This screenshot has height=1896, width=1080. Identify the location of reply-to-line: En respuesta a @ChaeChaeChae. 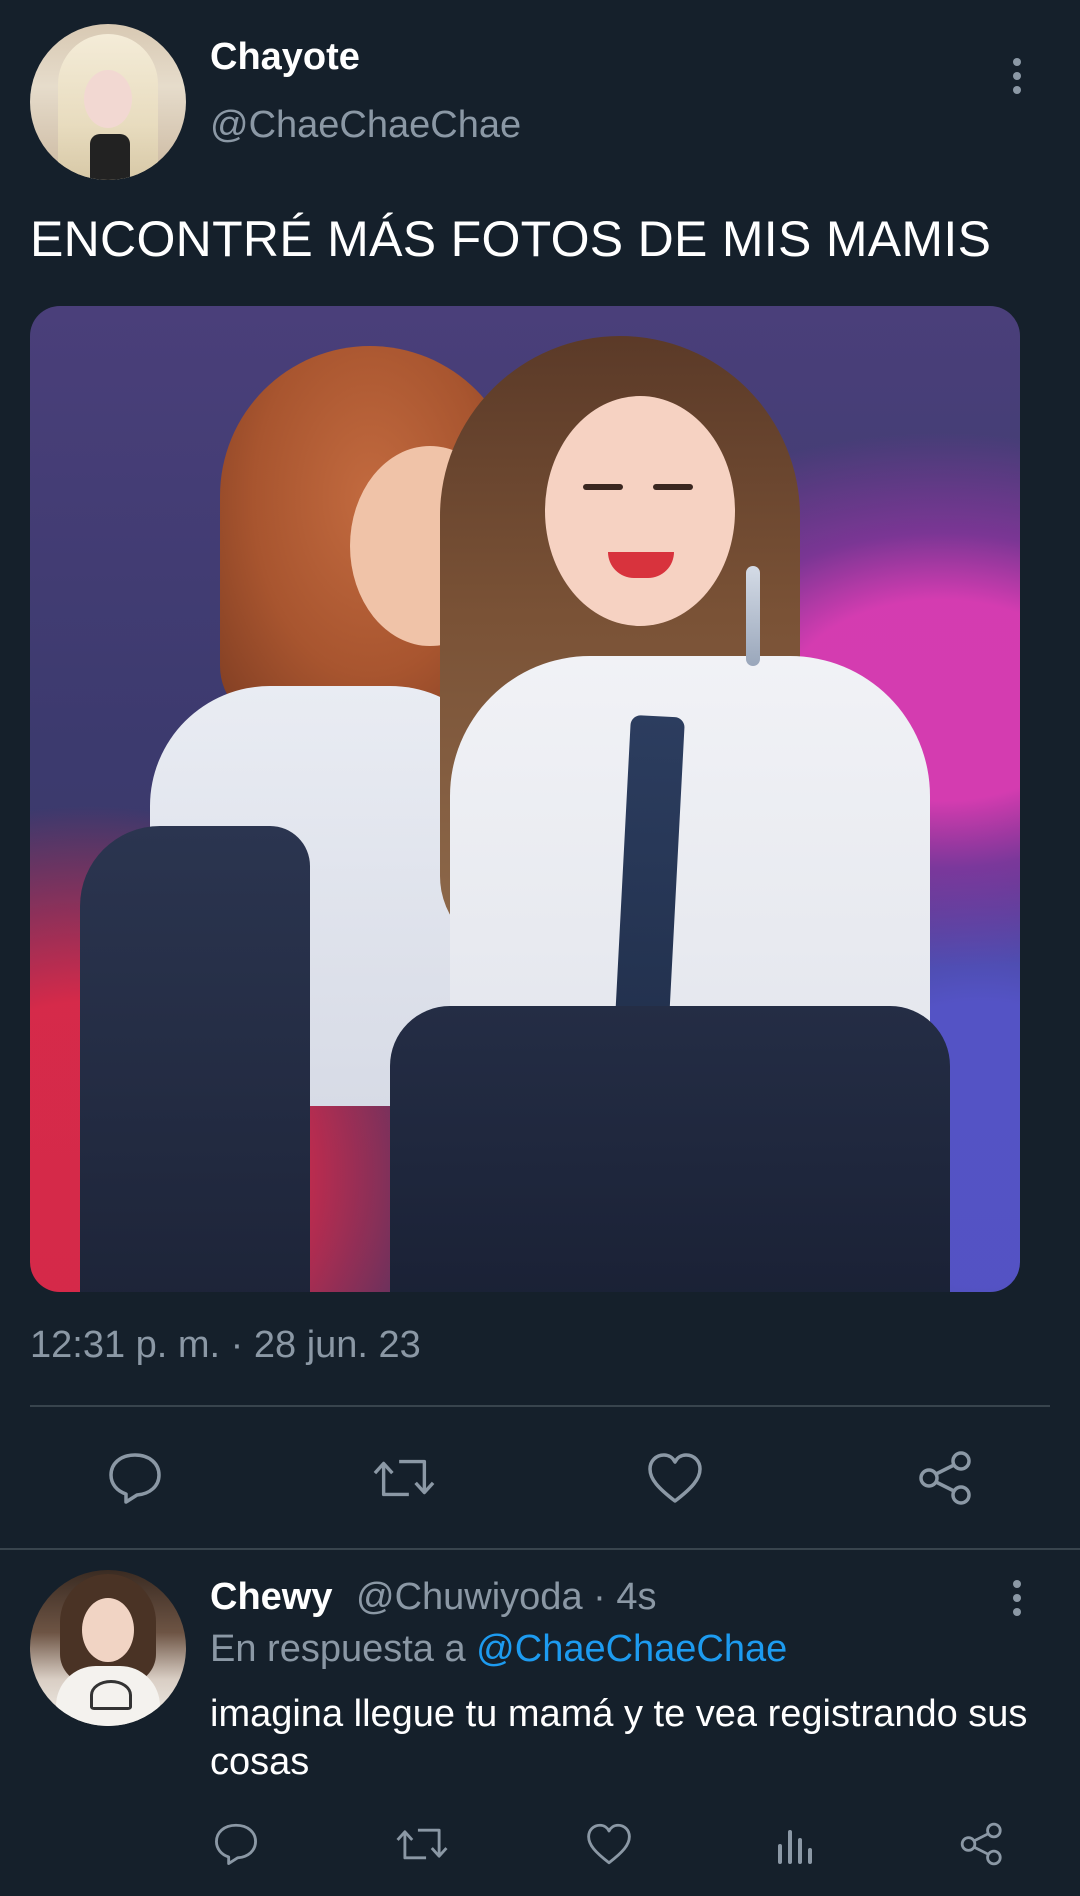
(498, 1649).